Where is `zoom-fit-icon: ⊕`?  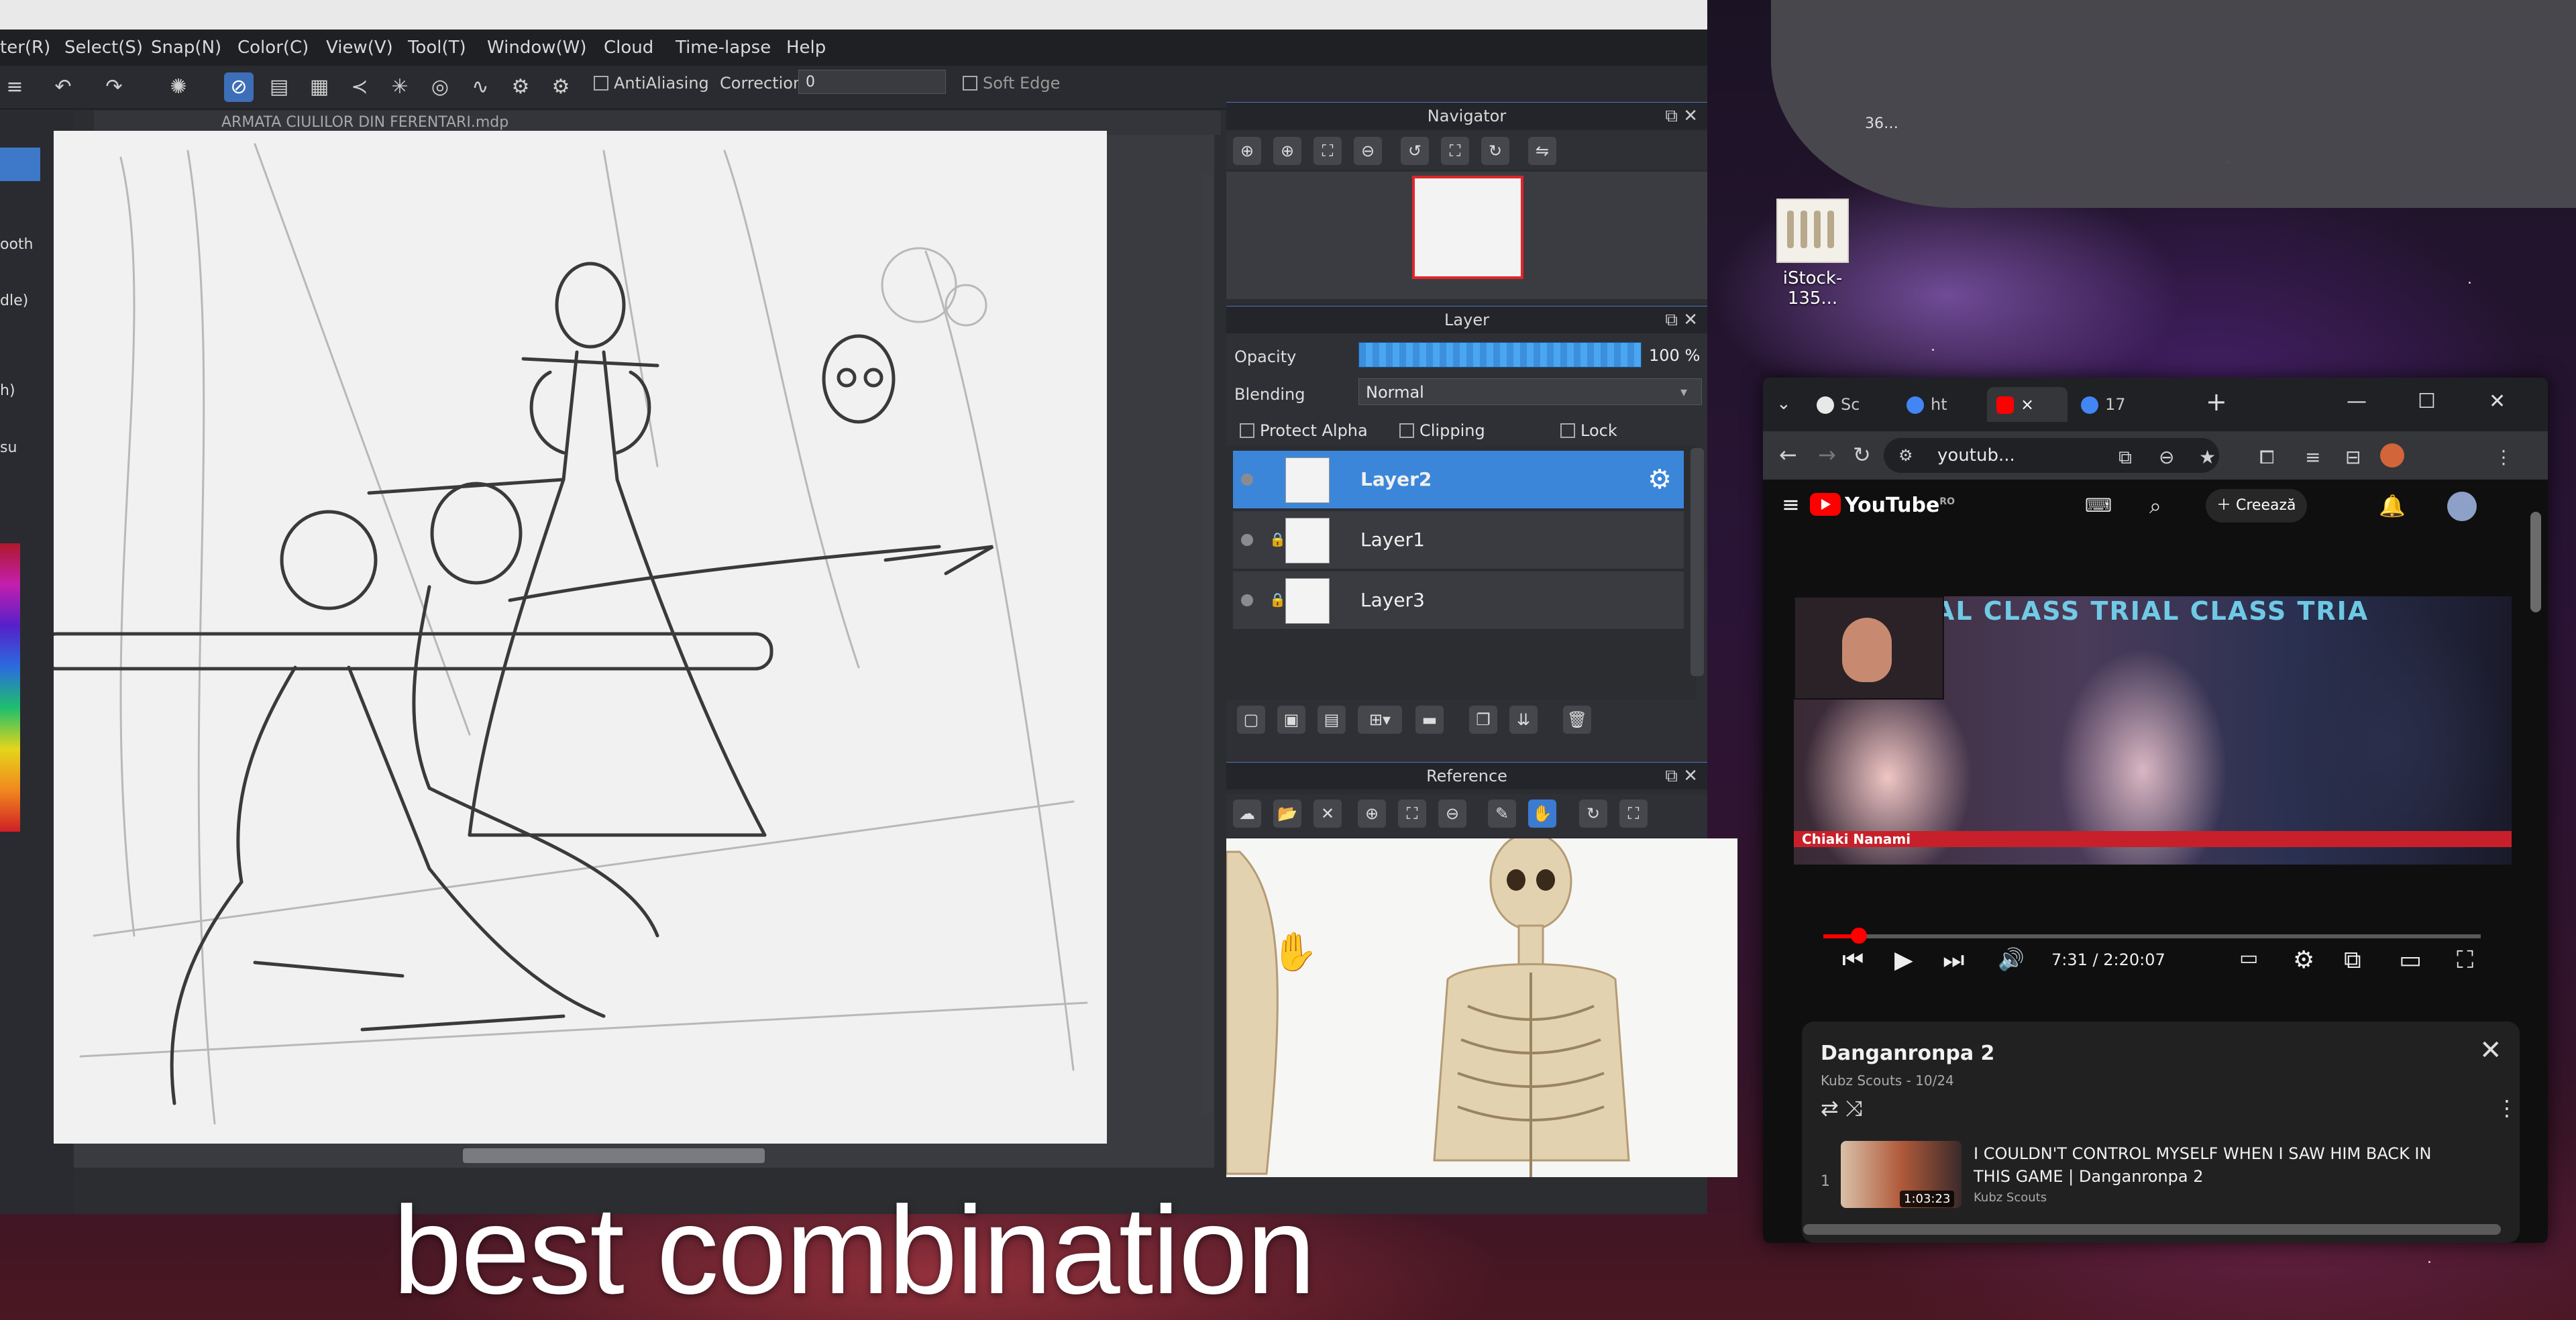
zoom-fit-icon: ⊕ is located at coordinates (1247, 151).